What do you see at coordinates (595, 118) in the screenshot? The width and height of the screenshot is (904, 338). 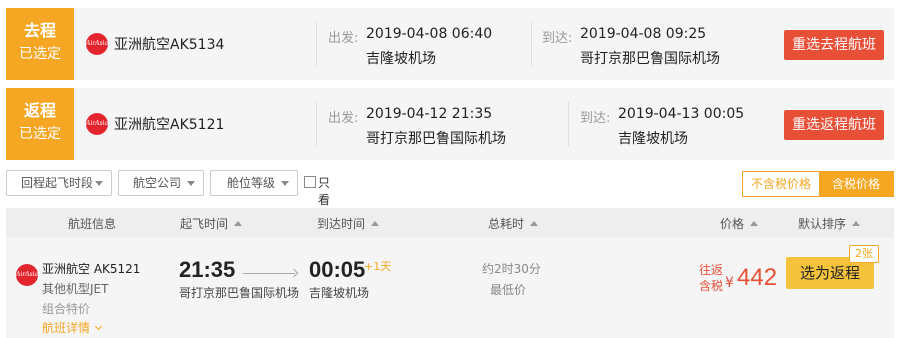 I see `return-arrive-label: 到达:` at bounding box center [595, 118].